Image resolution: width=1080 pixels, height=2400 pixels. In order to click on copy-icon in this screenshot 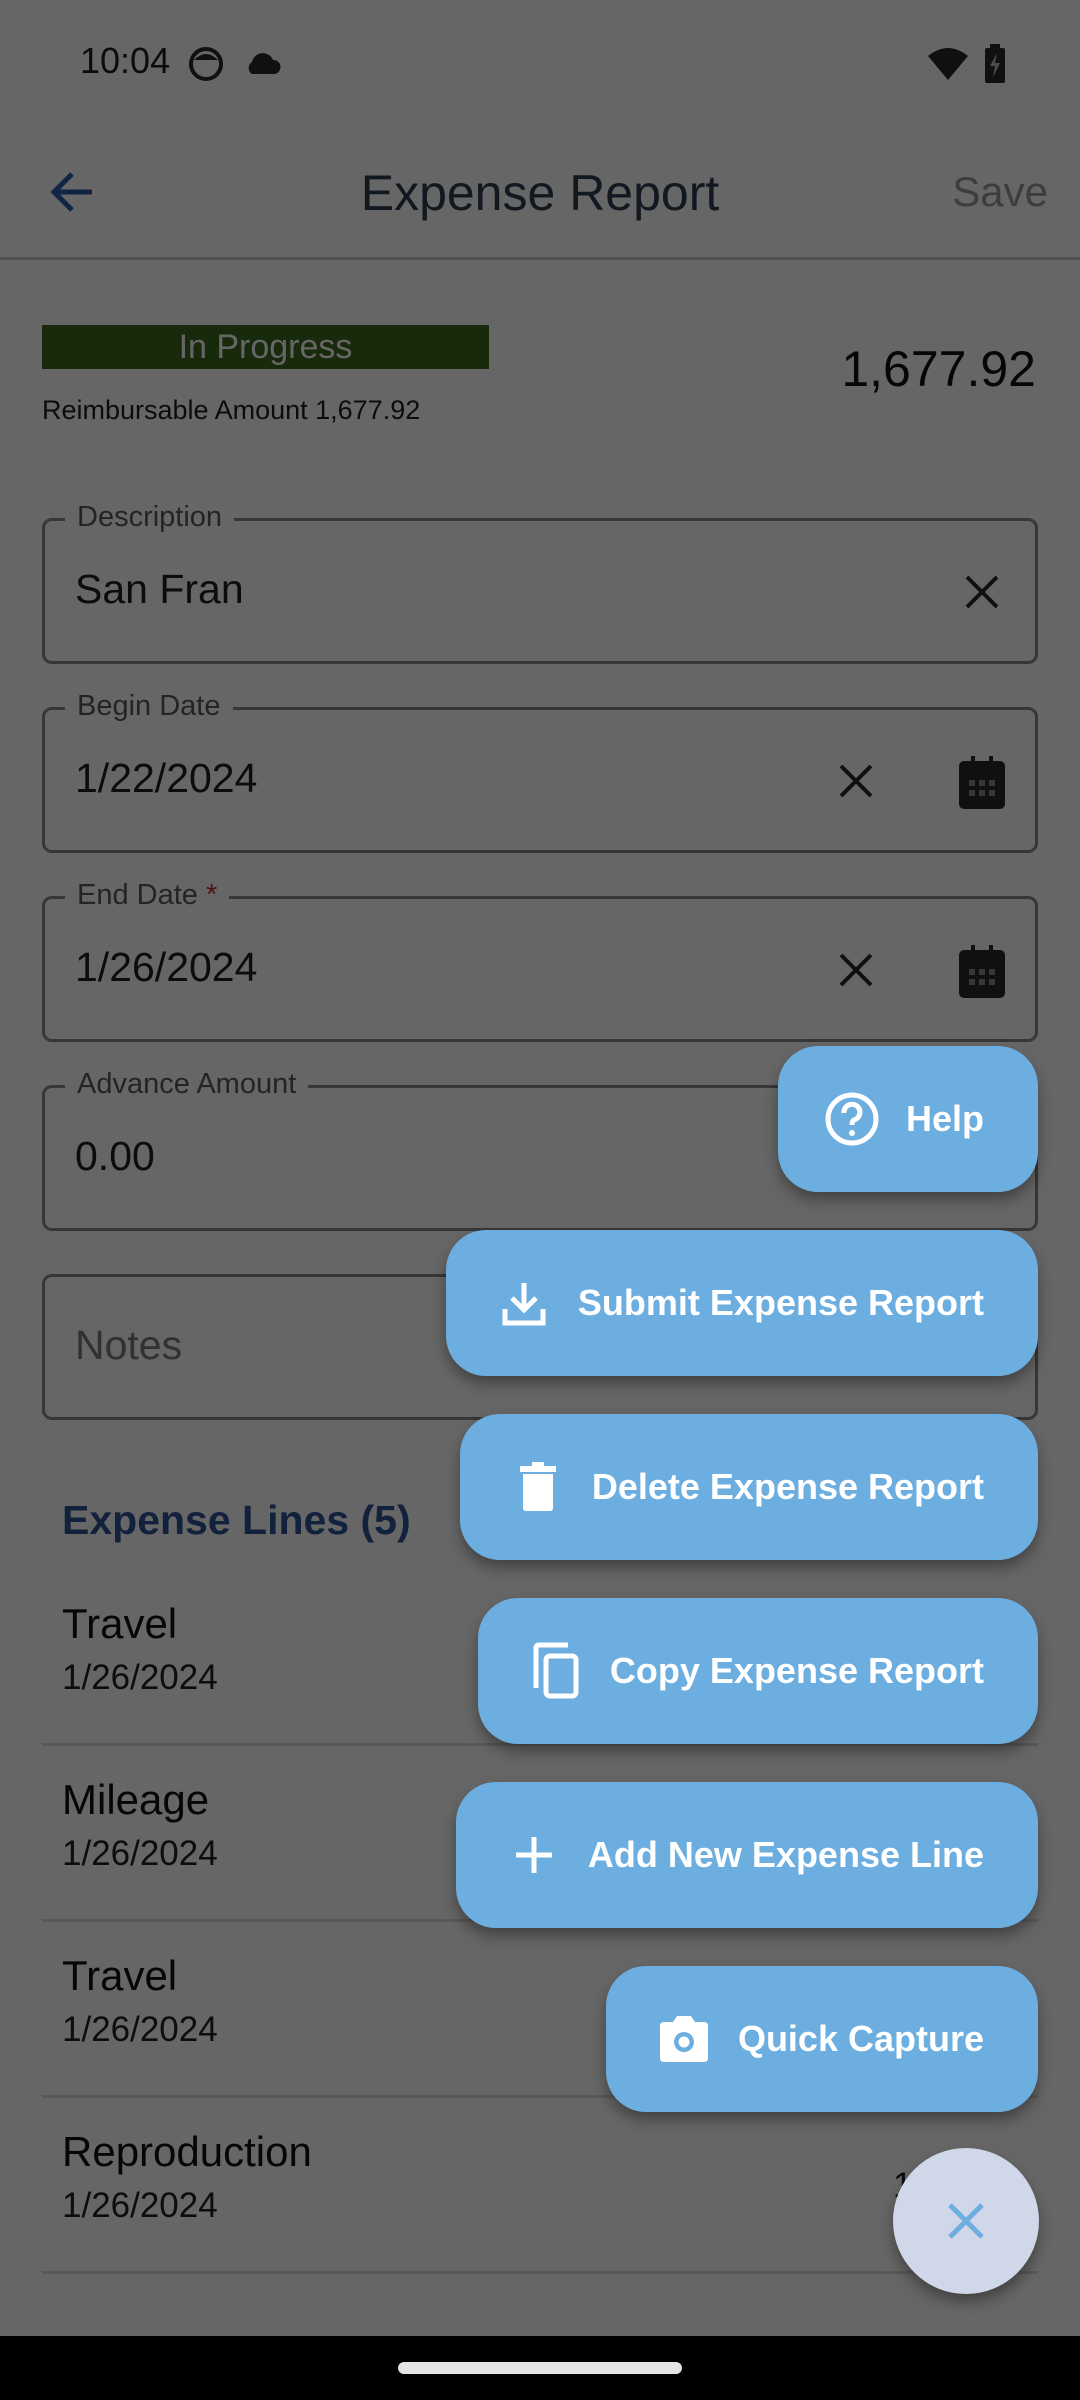, I will do `click(556, 1670)`.